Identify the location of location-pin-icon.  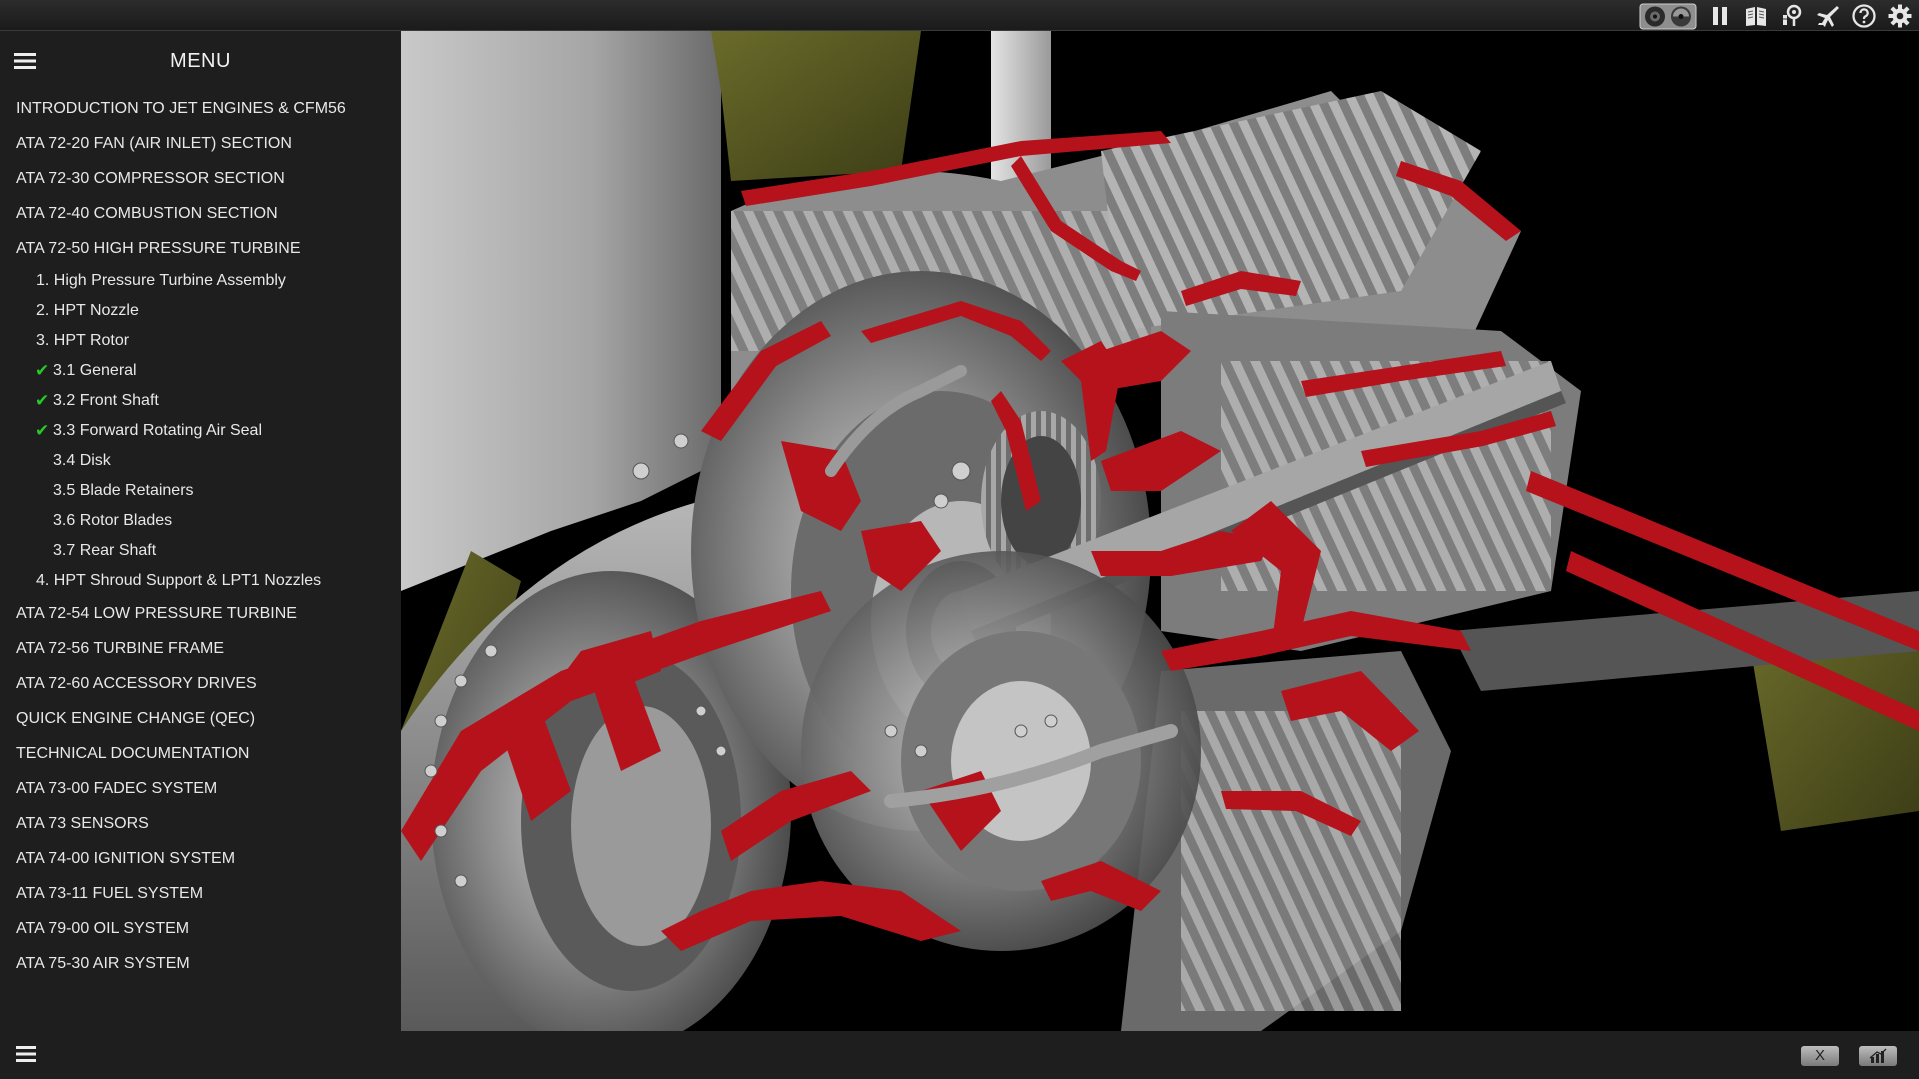
(1791, 16).